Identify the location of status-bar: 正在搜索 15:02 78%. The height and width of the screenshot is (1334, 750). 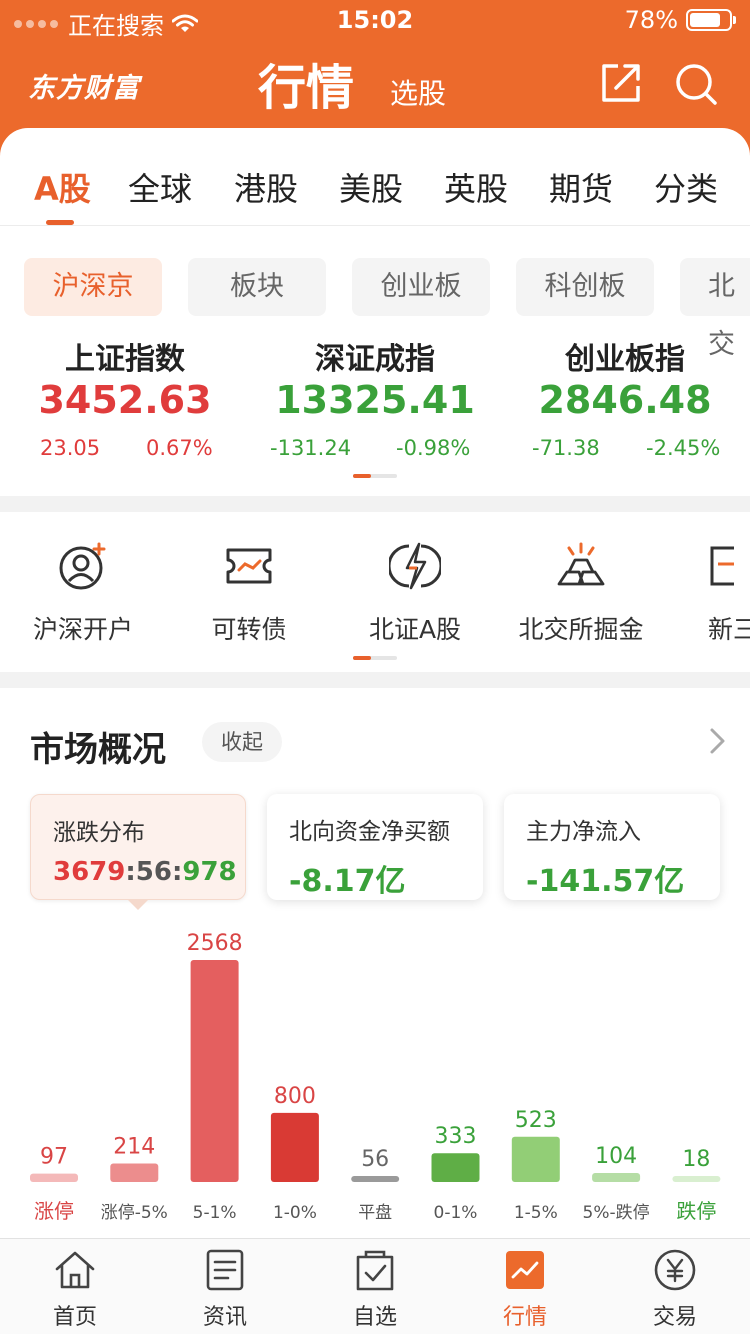
(375, 21).